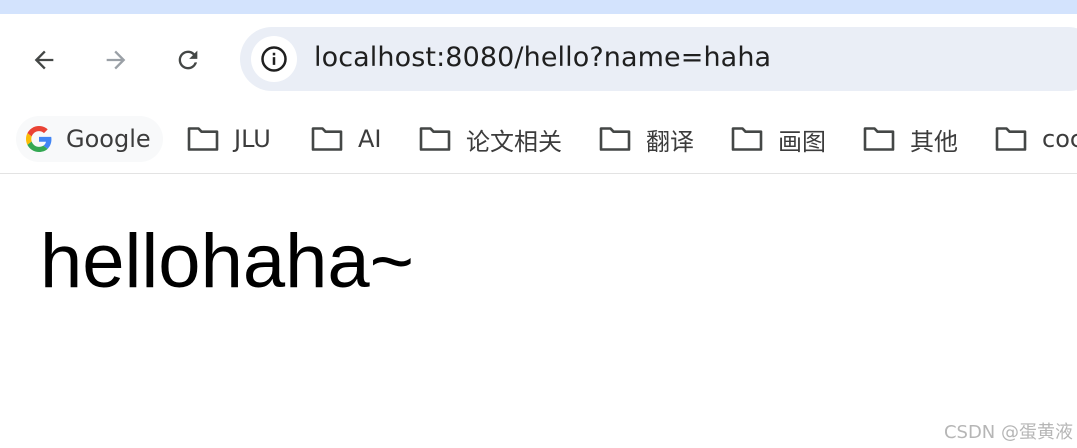 Image resolution: width=1077 pixels, height=448 pixels. I want to click on arrow-left-icon, so click(44, 60).